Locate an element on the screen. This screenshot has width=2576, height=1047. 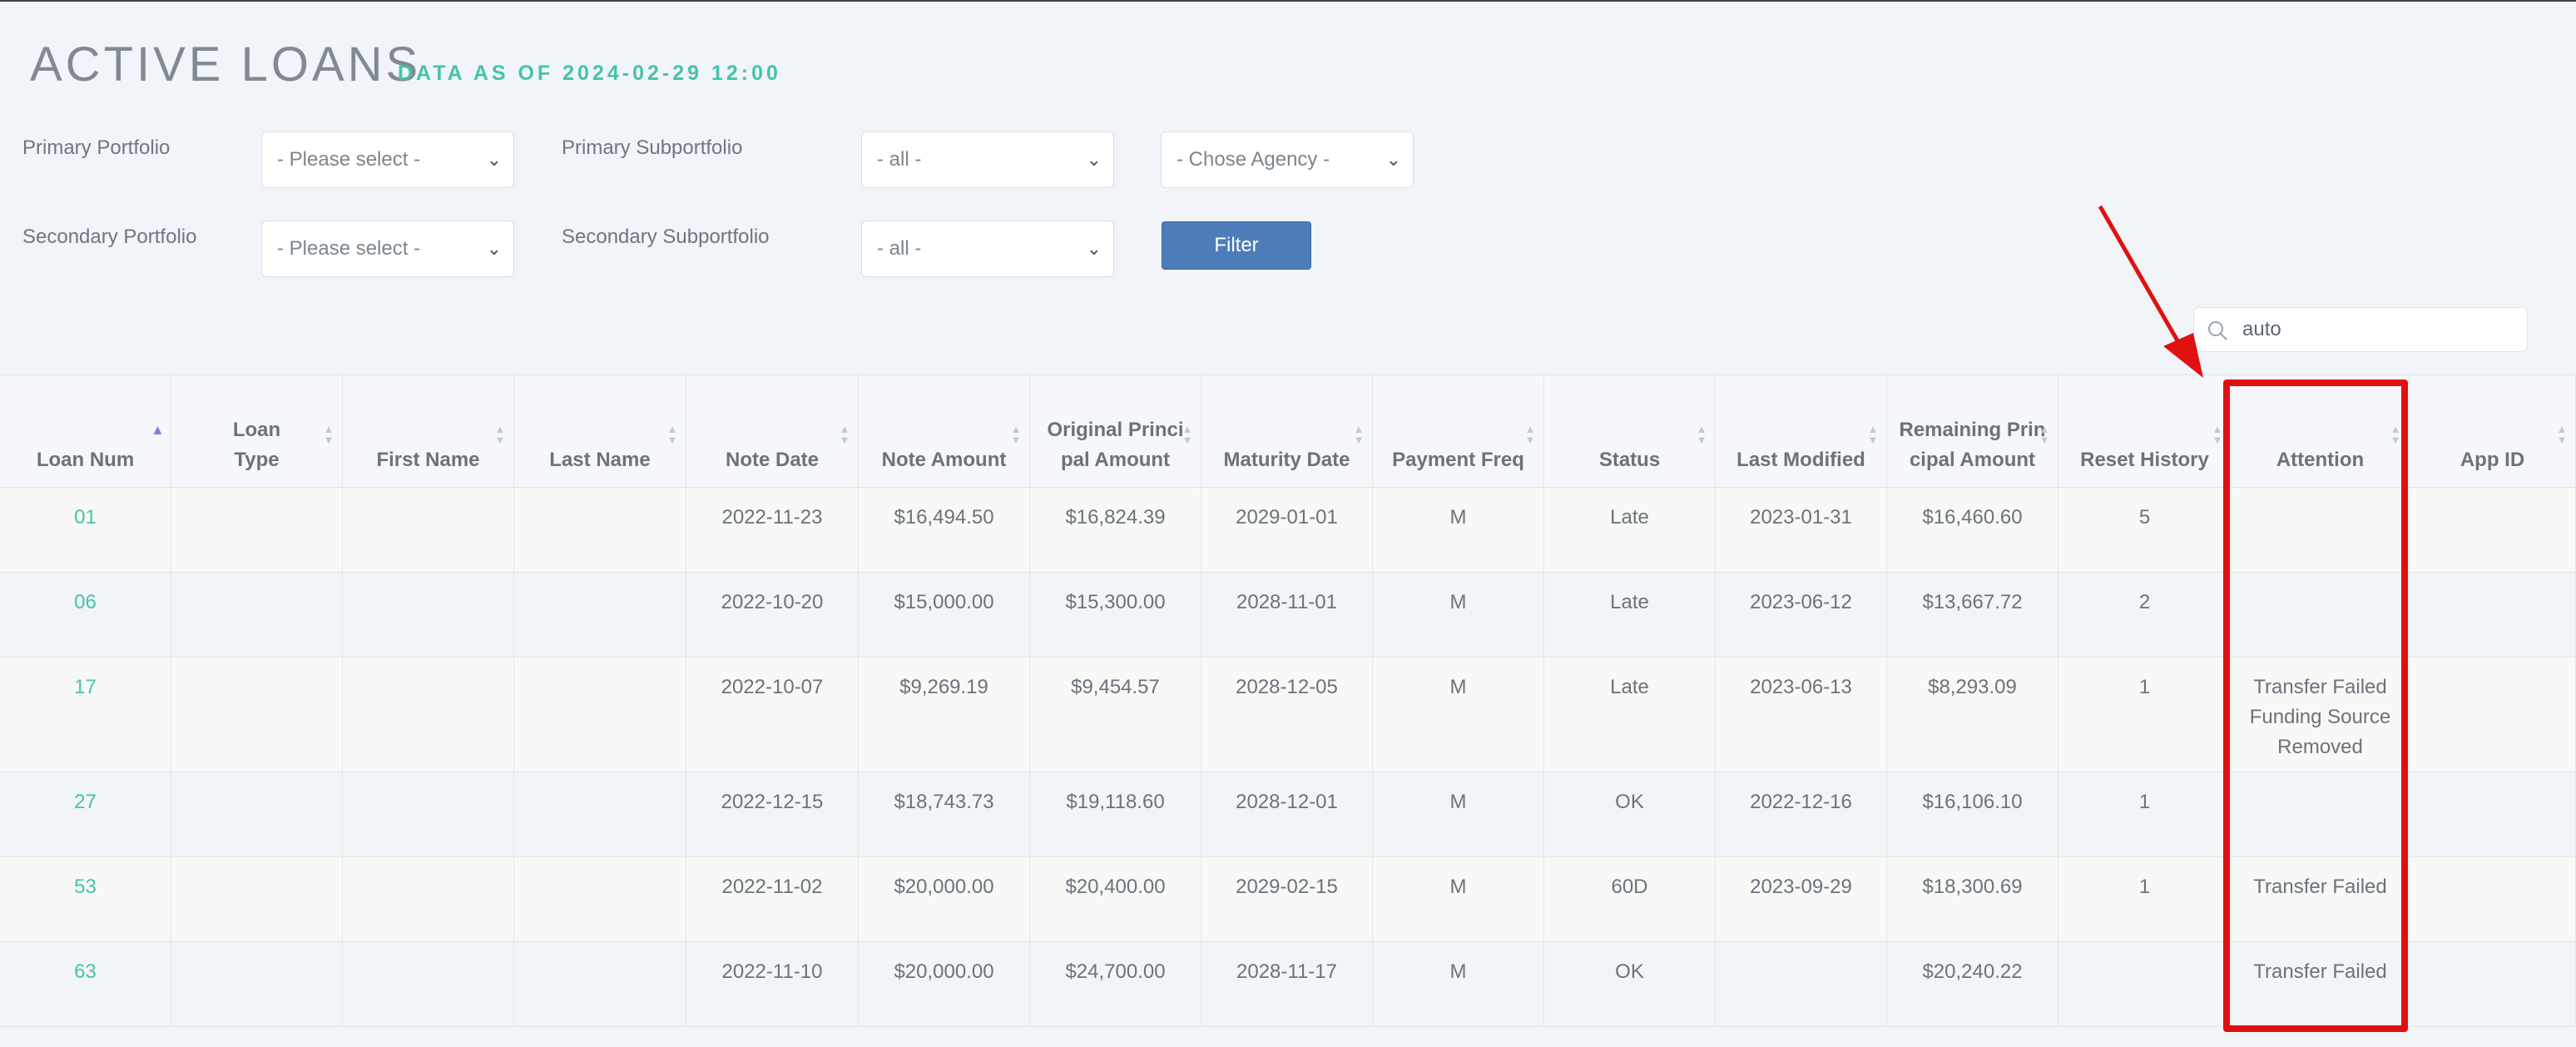
cell-loan-num: 06 is located at coordinates (86, 615).